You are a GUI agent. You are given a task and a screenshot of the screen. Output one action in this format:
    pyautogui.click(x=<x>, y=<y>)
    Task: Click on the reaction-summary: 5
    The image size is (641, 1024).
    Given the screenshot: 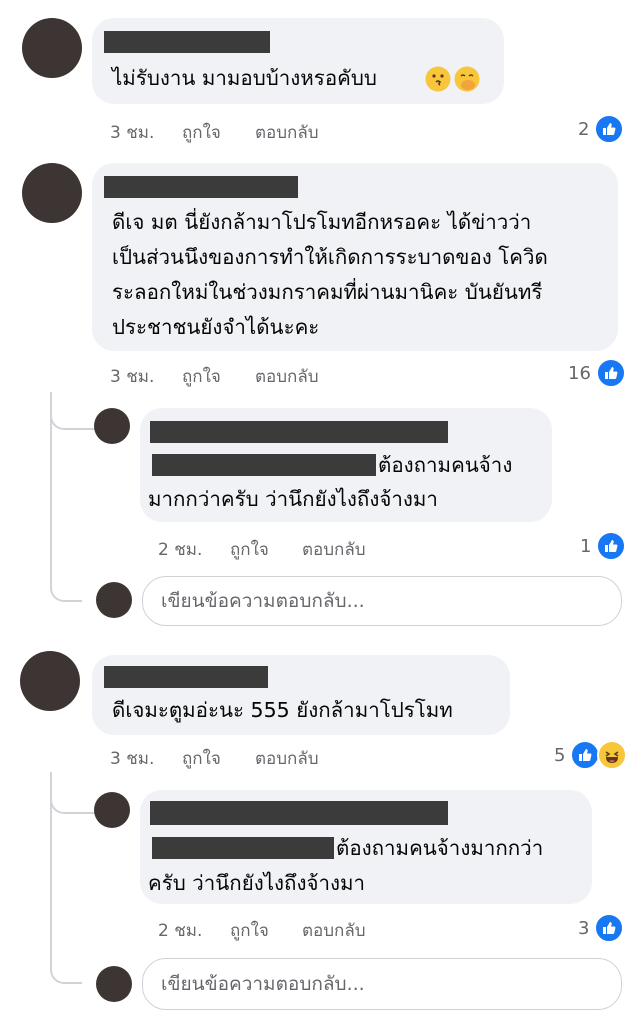 What is the action you would take?
    pyautogui.click(x=591, y=755)
    